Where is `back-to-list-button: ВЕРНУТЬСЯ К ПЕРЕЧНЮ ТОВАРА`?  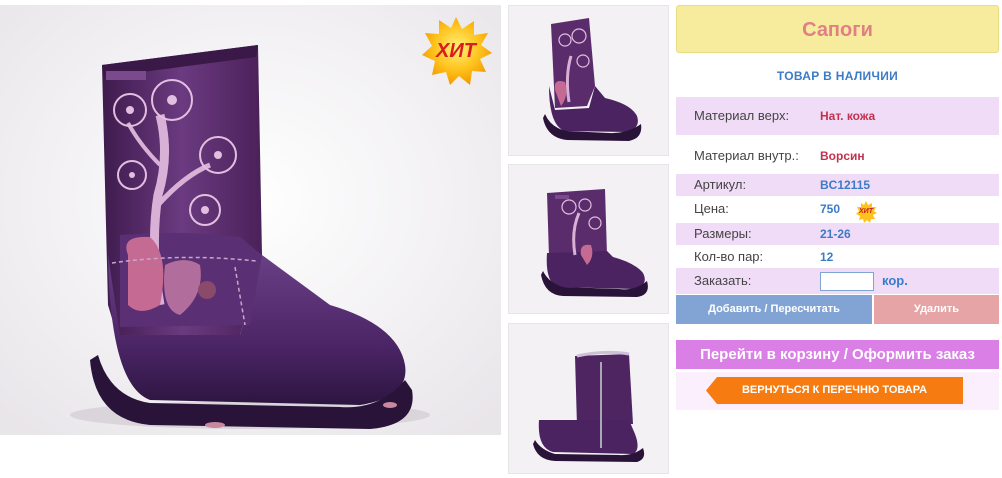
back-to-list-button: ВЕРНУТЬСЯ К ПЕРЕЧНЮ ТОВАРА is located at coordinates (834, 390).